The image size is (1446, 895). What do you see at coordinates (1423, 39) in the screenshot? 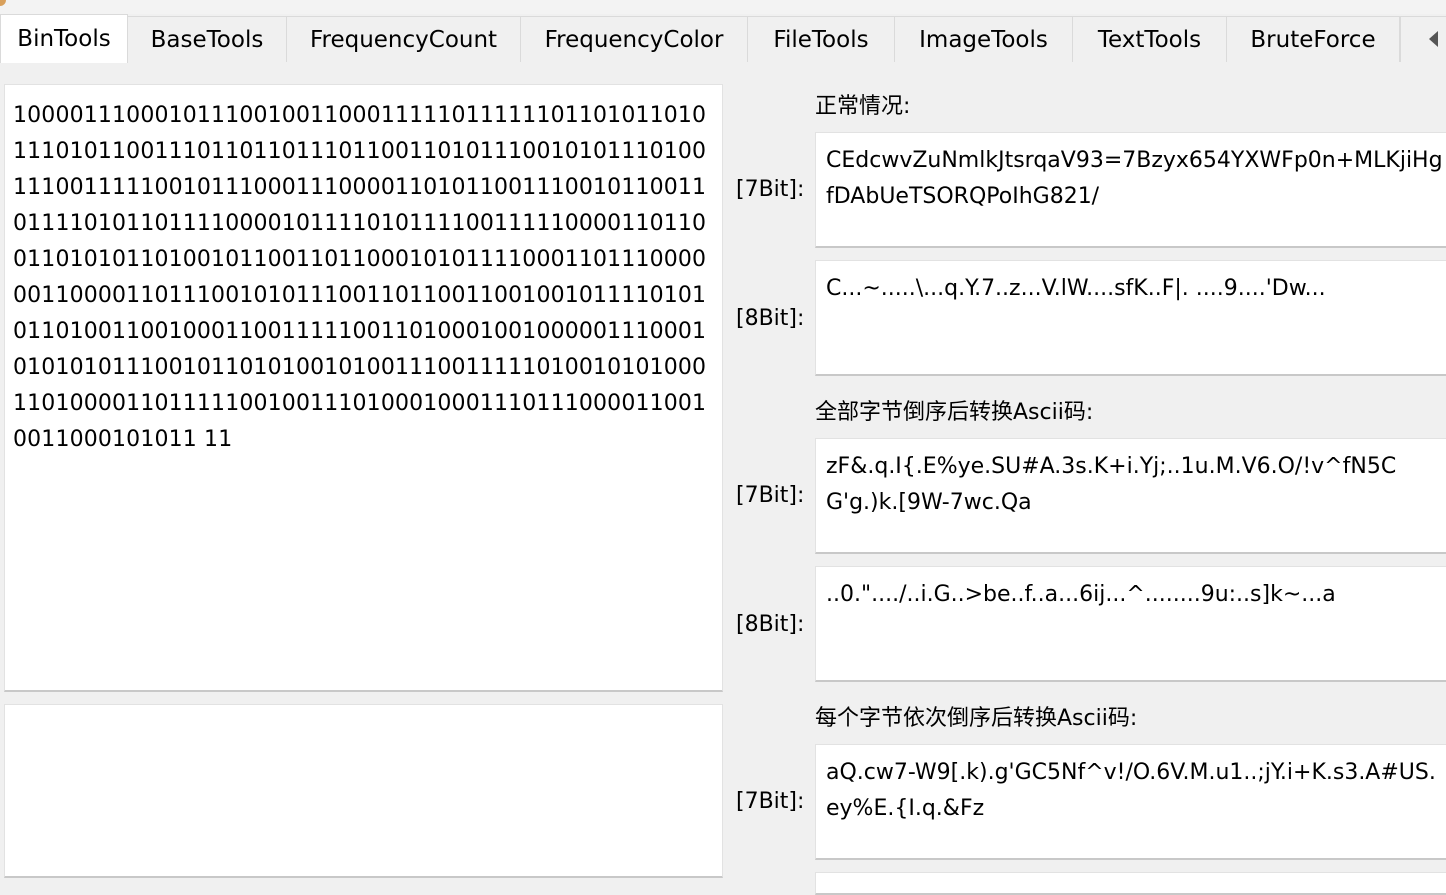
I see `tab-scroll-left-button` at bounding box center [1423, 39].